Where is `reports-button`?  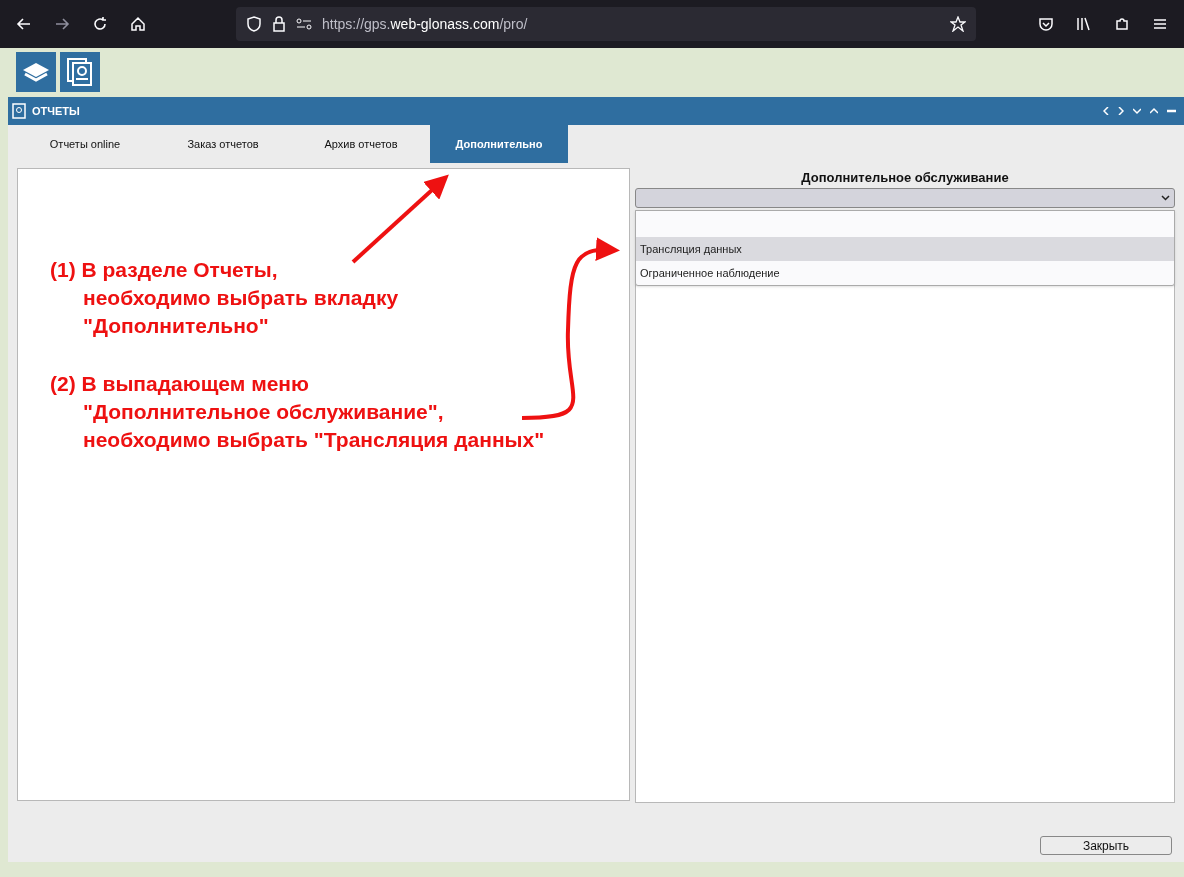 reports-button is located at coordinates (80, 72).